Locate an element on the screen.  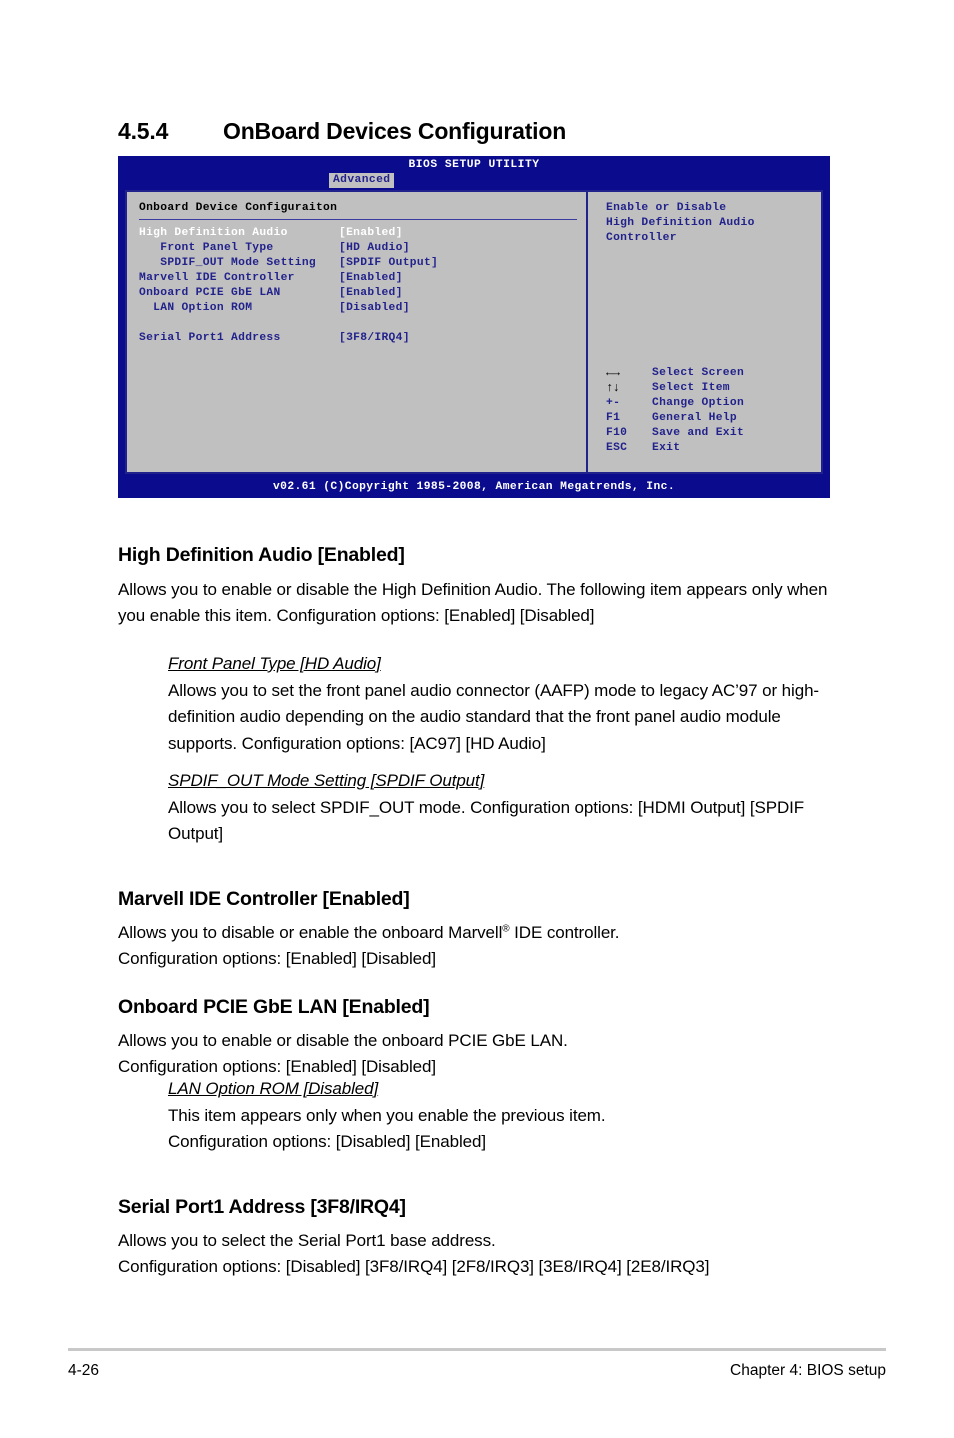
f10-key-icon: F10 is located at coordinates (617, 433).